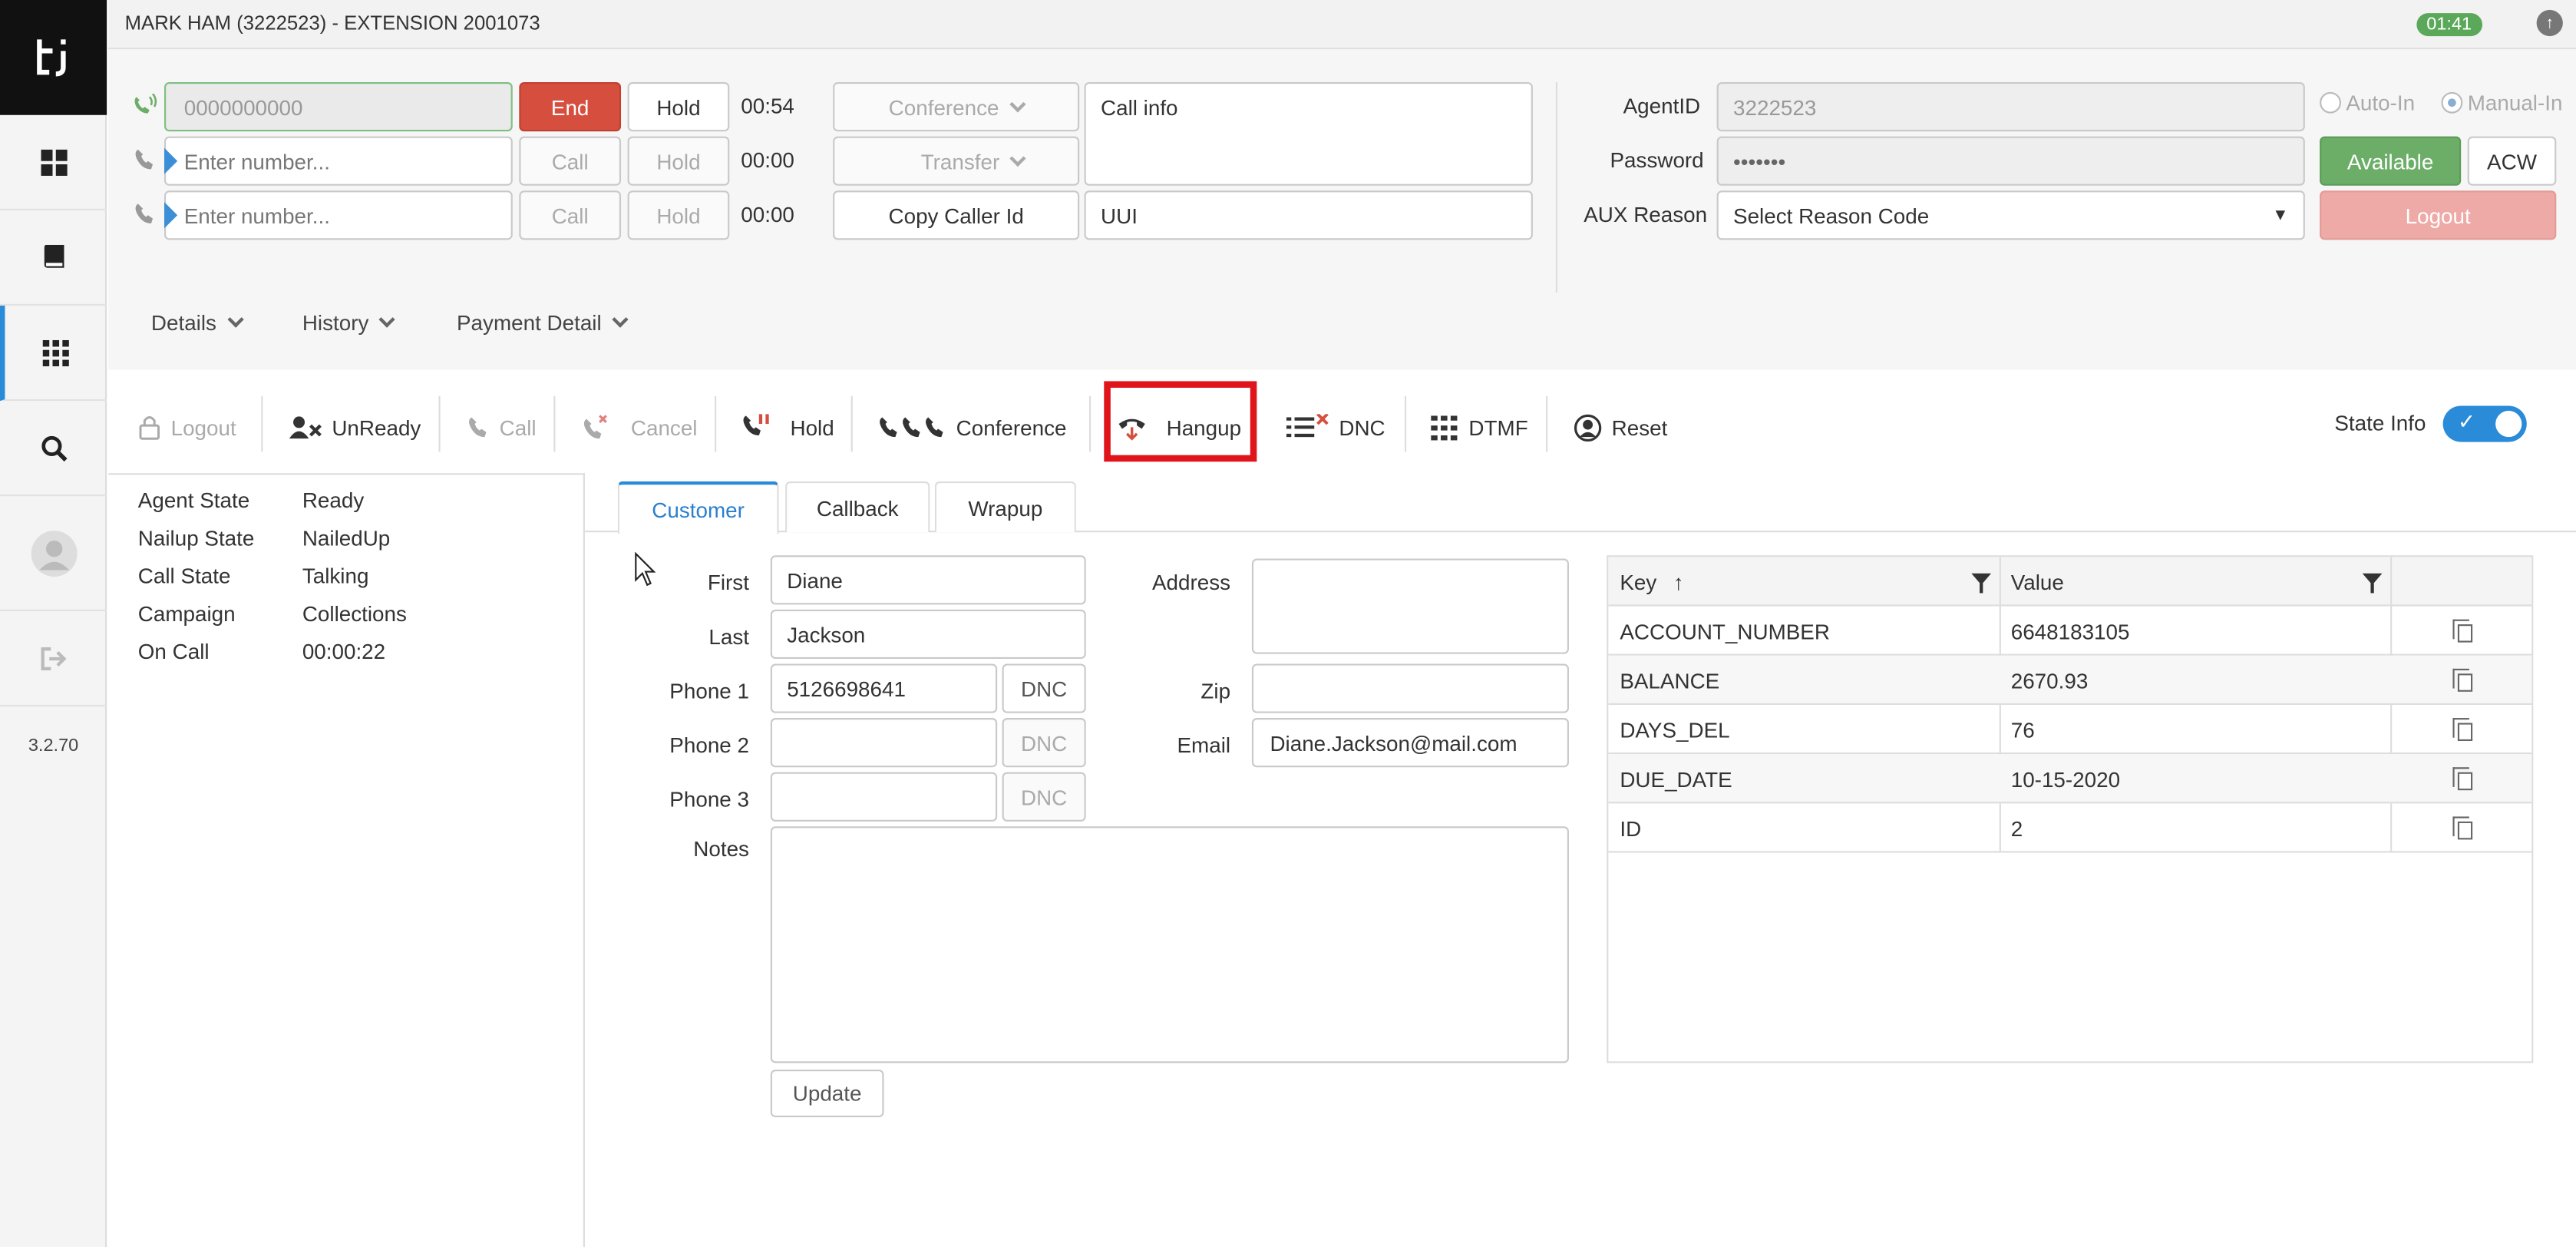 This screenshot has height=1247, width=2576. I want to click on sidebar-item-search, so click(53, 449).